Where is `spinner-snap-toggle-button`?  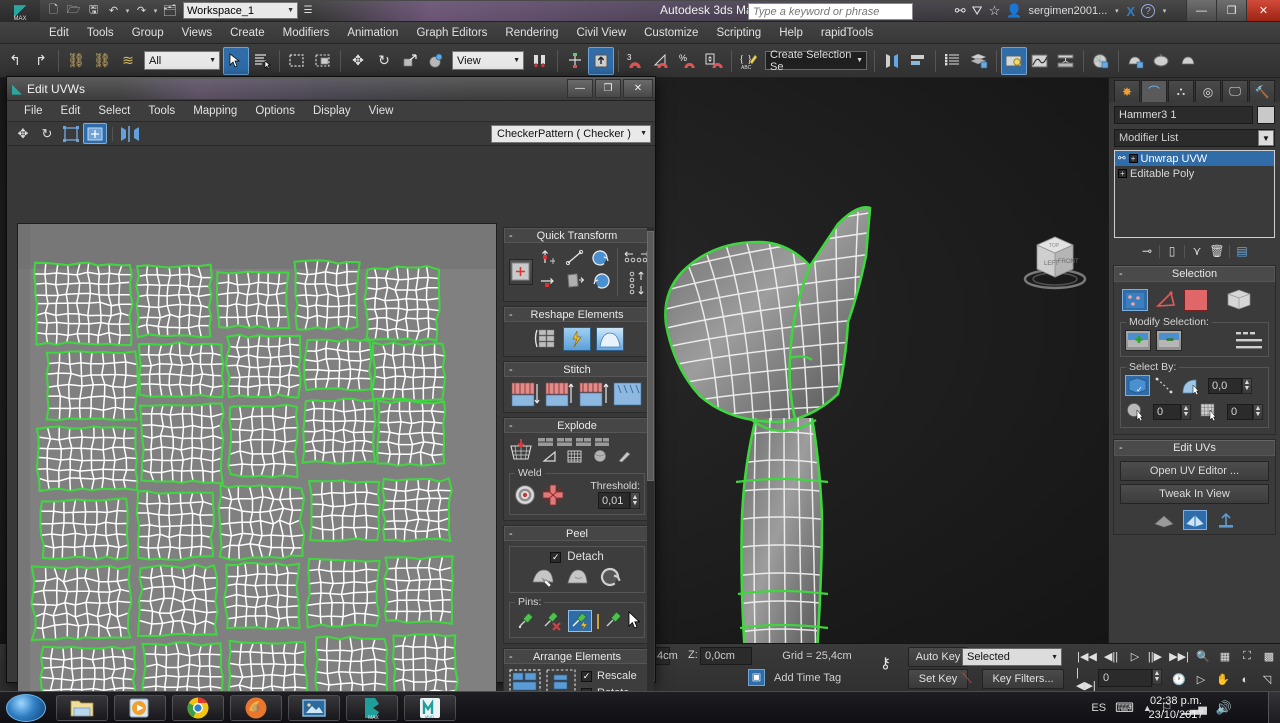
spinner-snap-toggle-button is located at coordinates (714, 61).